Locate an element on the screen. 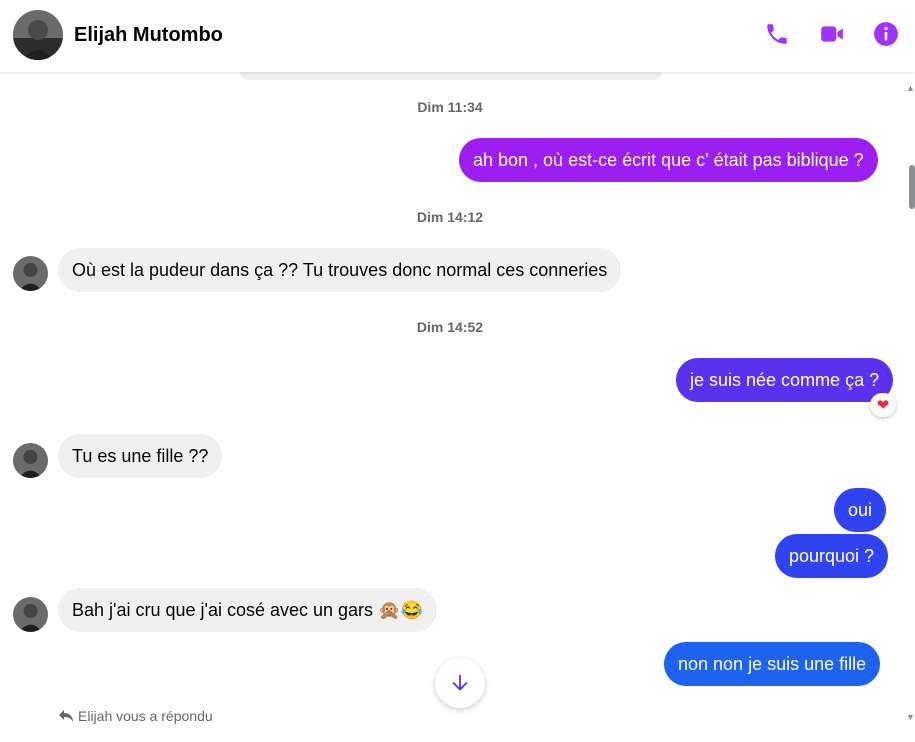 Image resolution: width=915 pixels, height=742 pixels. outgoing-message: oui is located at coordinates (860, 510).